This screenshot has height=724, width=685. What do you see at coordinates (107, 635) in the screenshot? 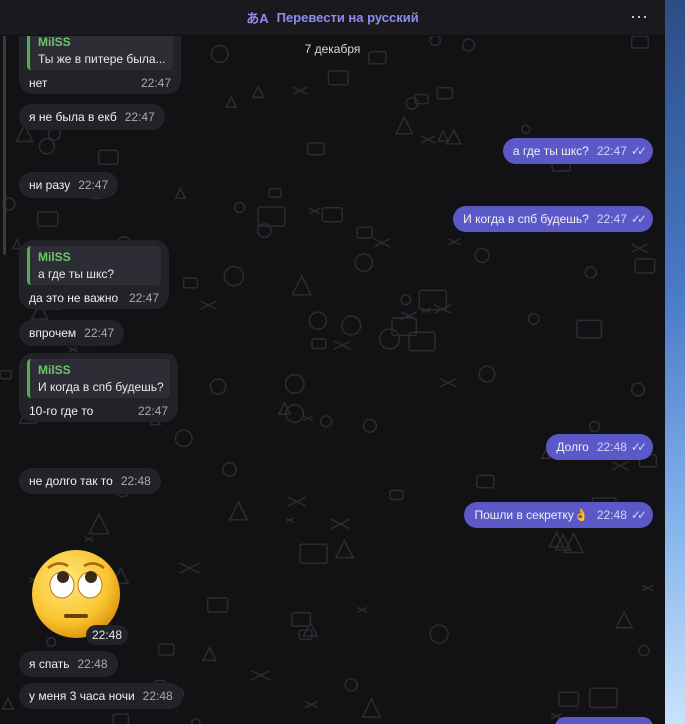
I see `sticker-time: 22:48` at bounding box center [107, 635].